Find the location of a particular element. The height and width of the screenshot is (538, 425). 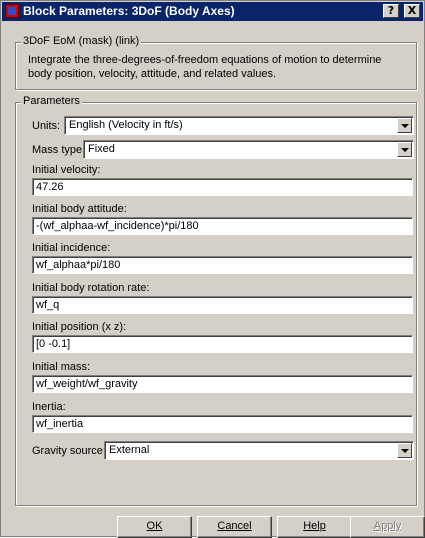

inertia-label: Inertia: is located at coordinates (49, 407).